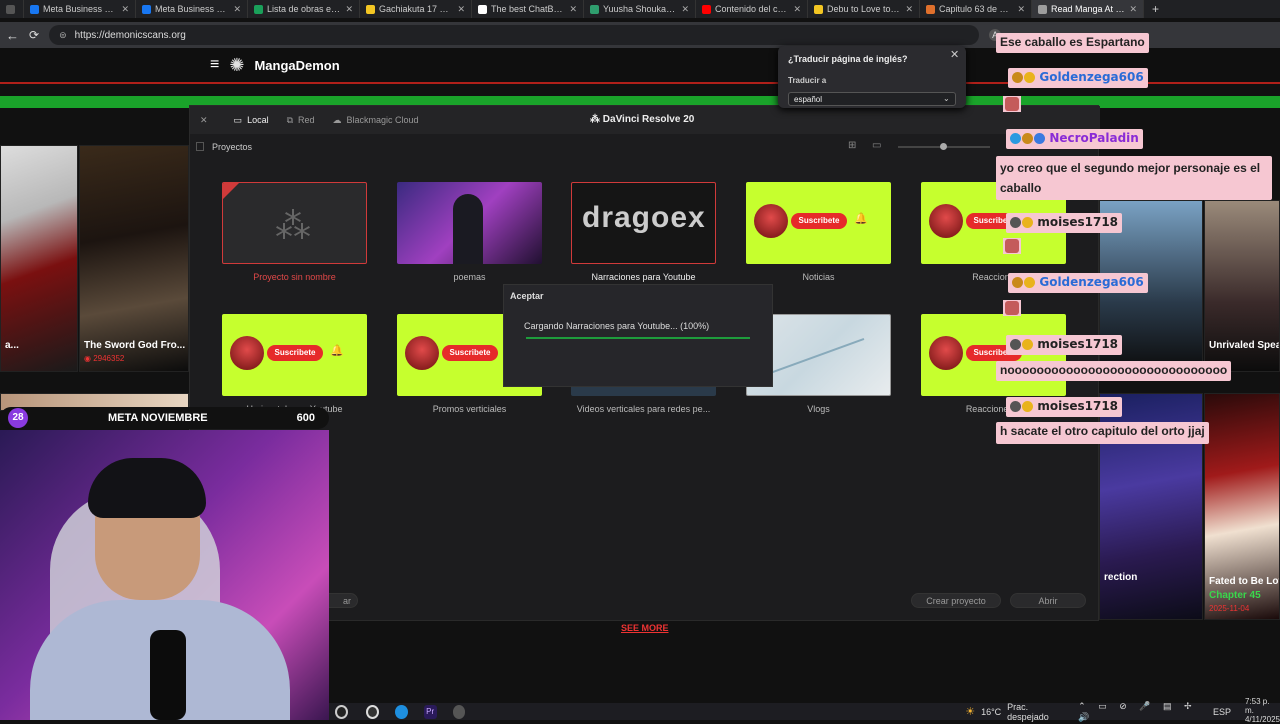 This screenshot has height=724, width=1280. What do you see at coordinates (304, 9) in the screenshot?
I see `browser-tab: Lista de obras en s ✕` at bounding box center [304, 9].